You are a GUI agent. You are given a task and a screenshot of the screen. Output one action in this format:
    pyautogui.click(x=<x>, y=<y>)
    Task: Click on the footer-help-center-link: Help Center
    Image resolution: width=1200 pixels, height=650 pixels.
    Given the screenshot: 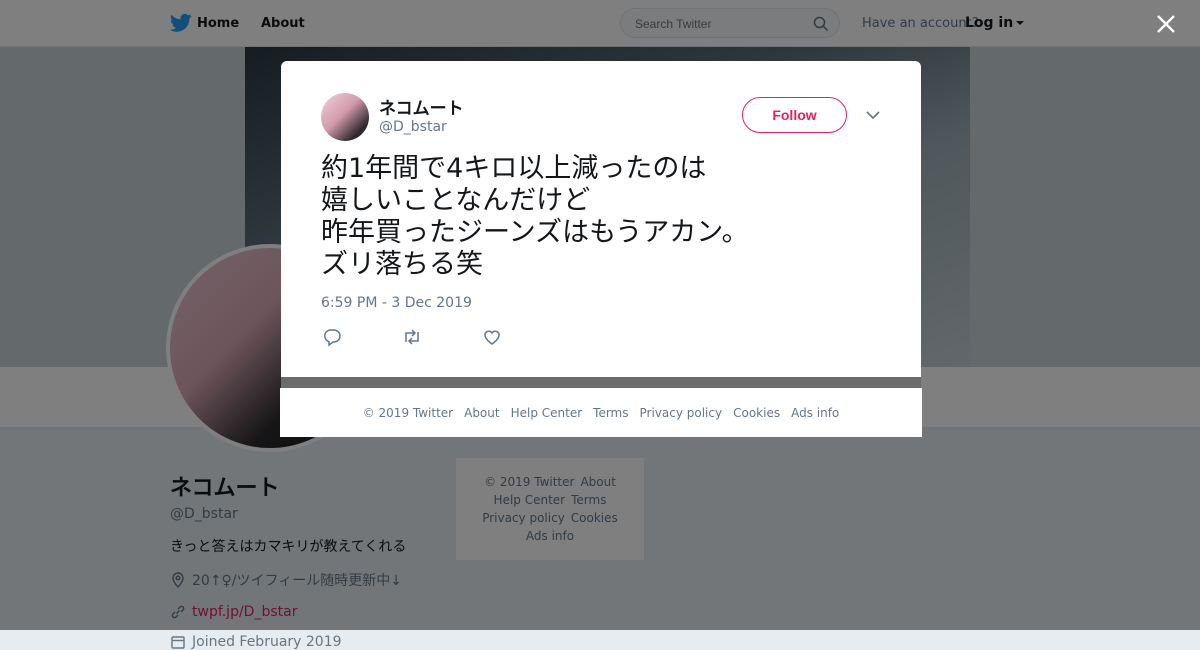 What is the action you would take?
    pyautogui.click(x=547, y=413)
    